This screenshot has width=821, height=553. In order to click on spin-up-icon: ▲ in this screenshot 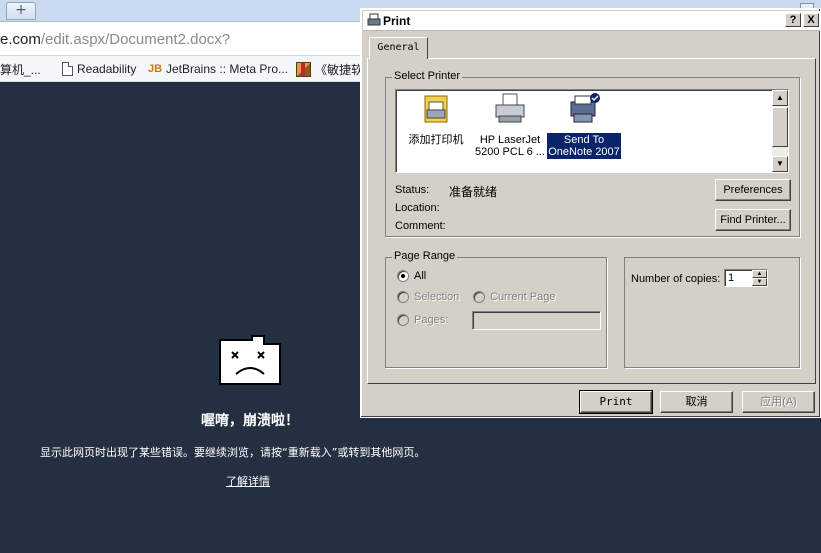, I will do `click(759, 274)`.